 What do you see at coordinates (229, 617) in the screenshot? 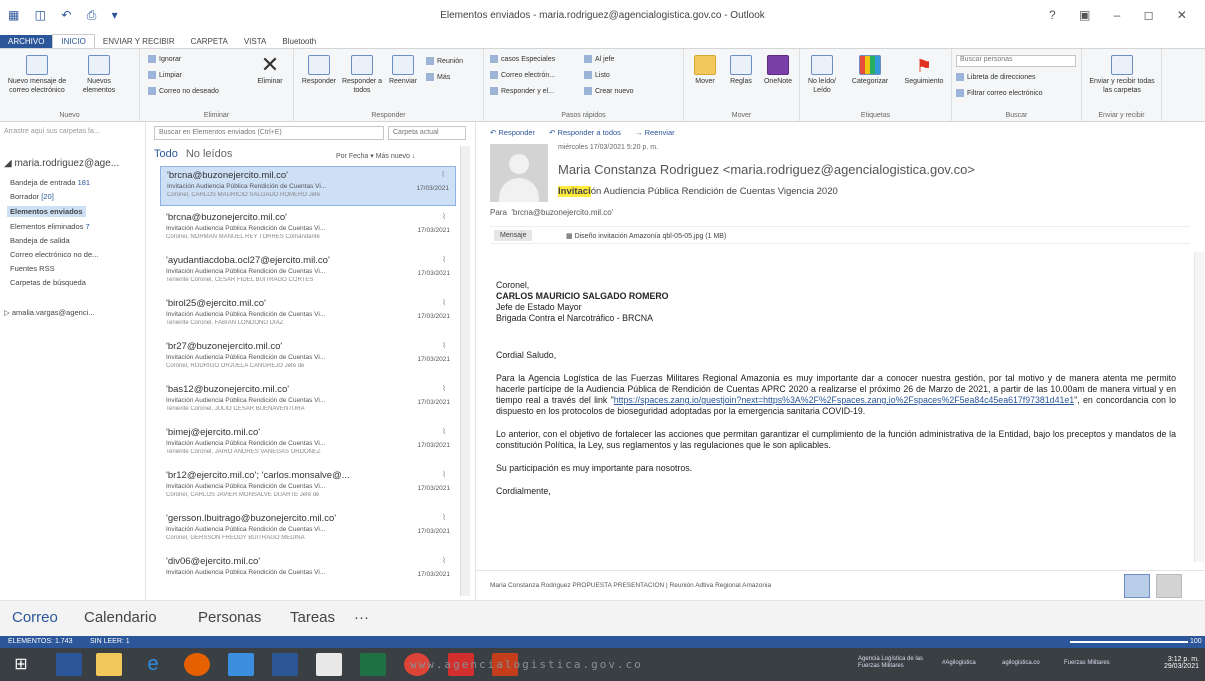
I see `nav-personas: Personas` at bounding box center [229, 617].